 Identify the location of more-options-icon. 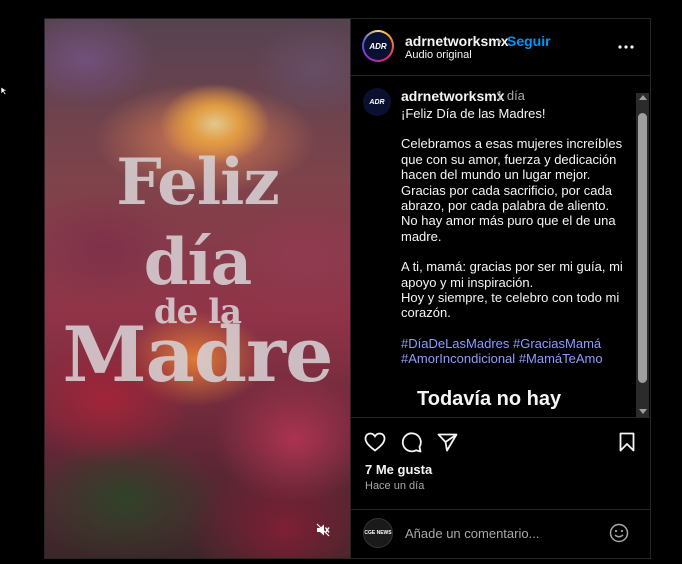
(626, 47).